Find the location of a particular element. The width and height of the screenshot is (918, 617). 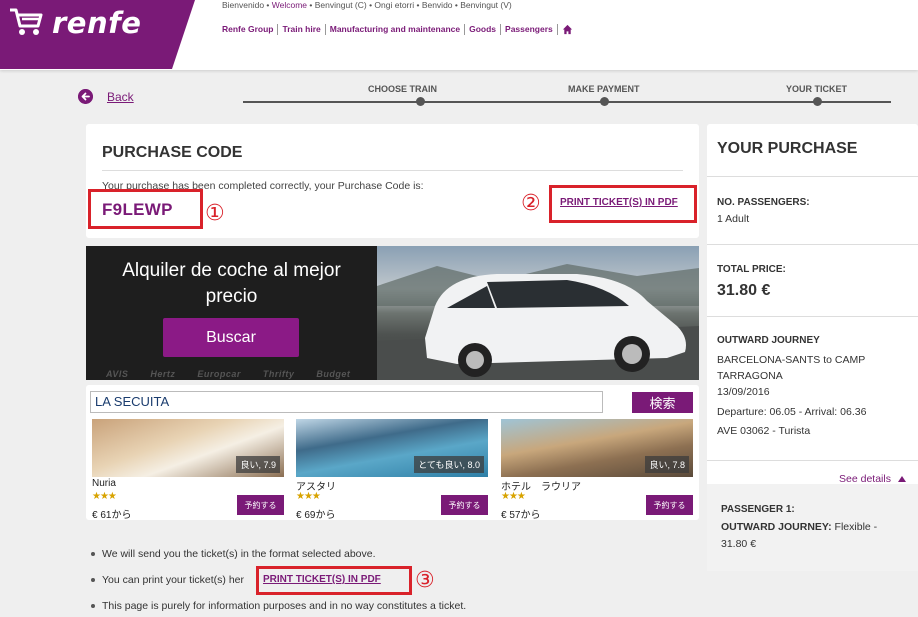

passenger-fare: OUTWARD JOURNEY: Flexible - is located at coordinates (799, 527).